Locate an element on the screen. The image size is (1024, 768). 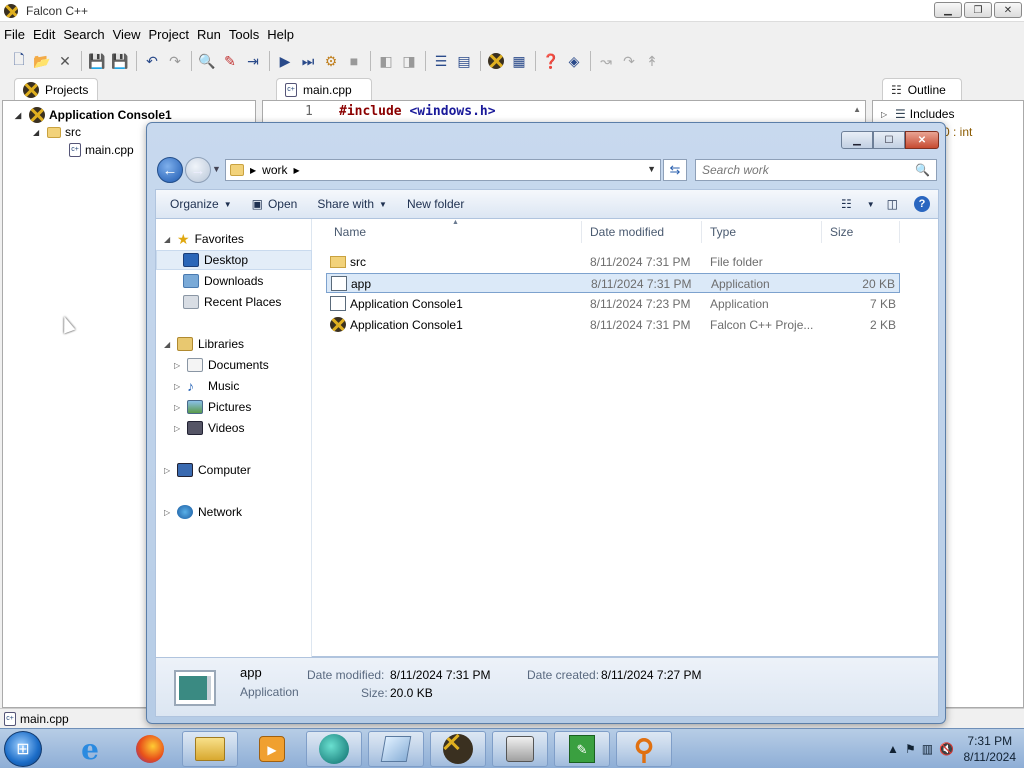
share-with-button: Share with ▼ is located at coordinates (352, 204).